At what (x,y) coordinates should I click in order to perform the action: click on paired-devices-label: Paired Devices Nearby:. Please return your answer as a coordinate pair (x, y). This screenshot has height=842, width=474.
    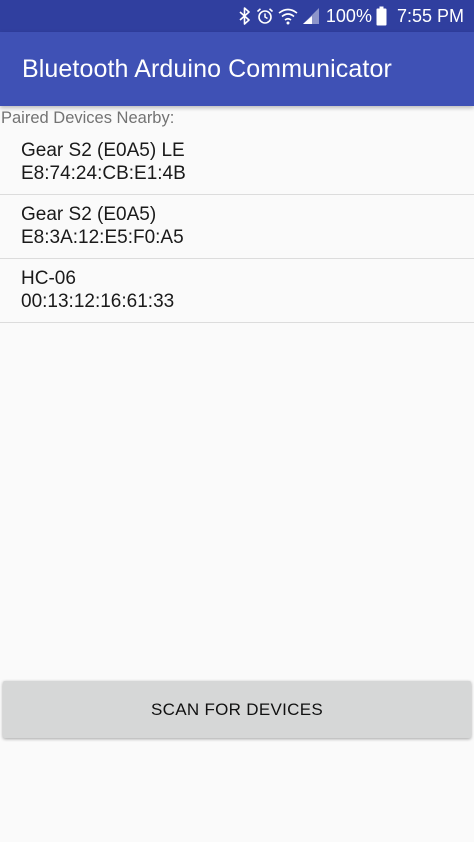
    Looking at the image, I should click on (88, 118).